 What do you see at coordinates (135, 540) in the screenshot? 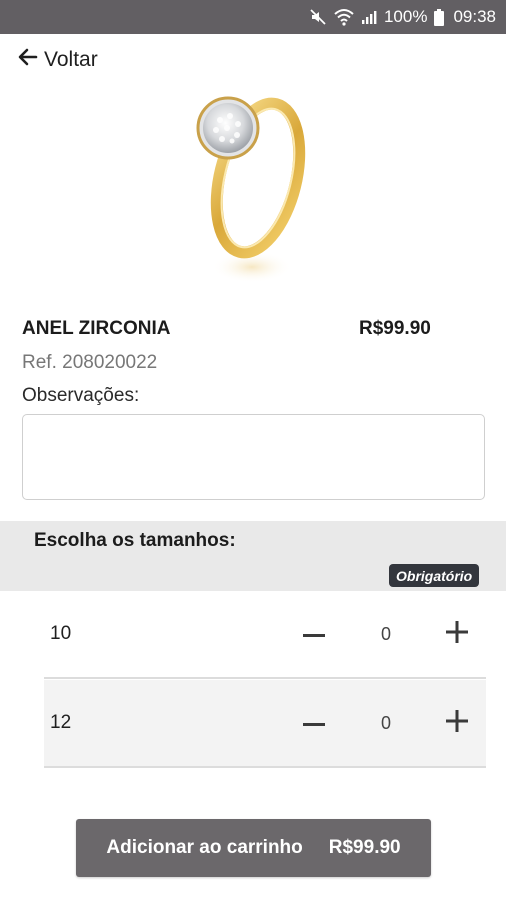
I see `sizes-title: Escolha os tamanhos:` at bounding box center [135, 540].